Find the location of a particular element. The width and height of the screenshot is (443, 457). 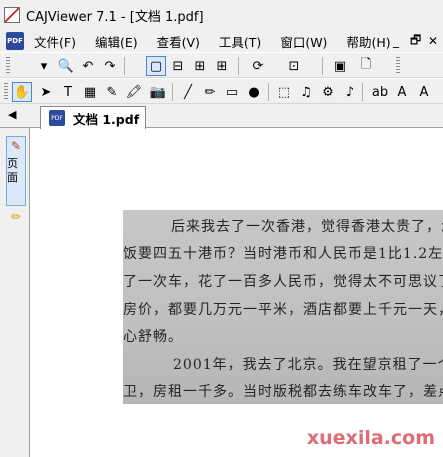

text-line: 房价，都要几万元一平米，酒店都要上千元一天， is located at coordinates (283, 310).